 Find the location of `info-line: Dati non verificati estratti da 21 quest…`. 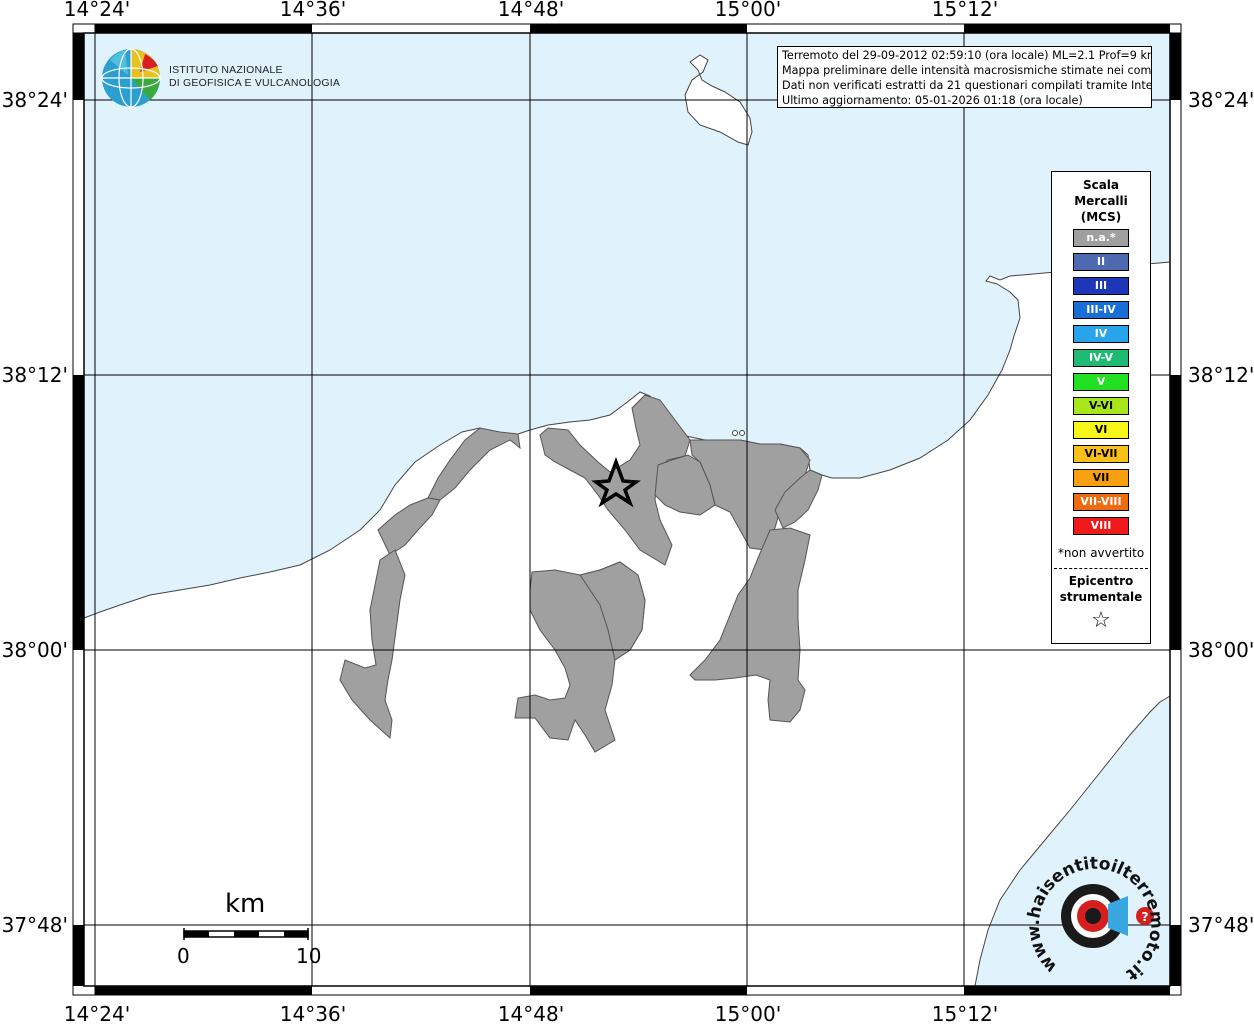

info-line: Dati non verificati estratti da 21 quest… is located at coordinates (967, 85).